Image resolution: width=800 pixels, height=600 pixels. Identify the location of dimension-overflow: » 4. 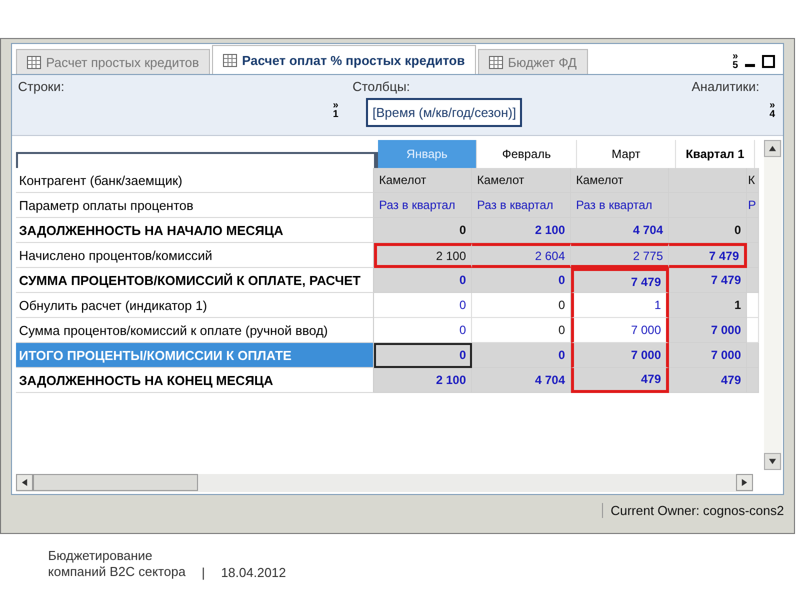
(772, 110).